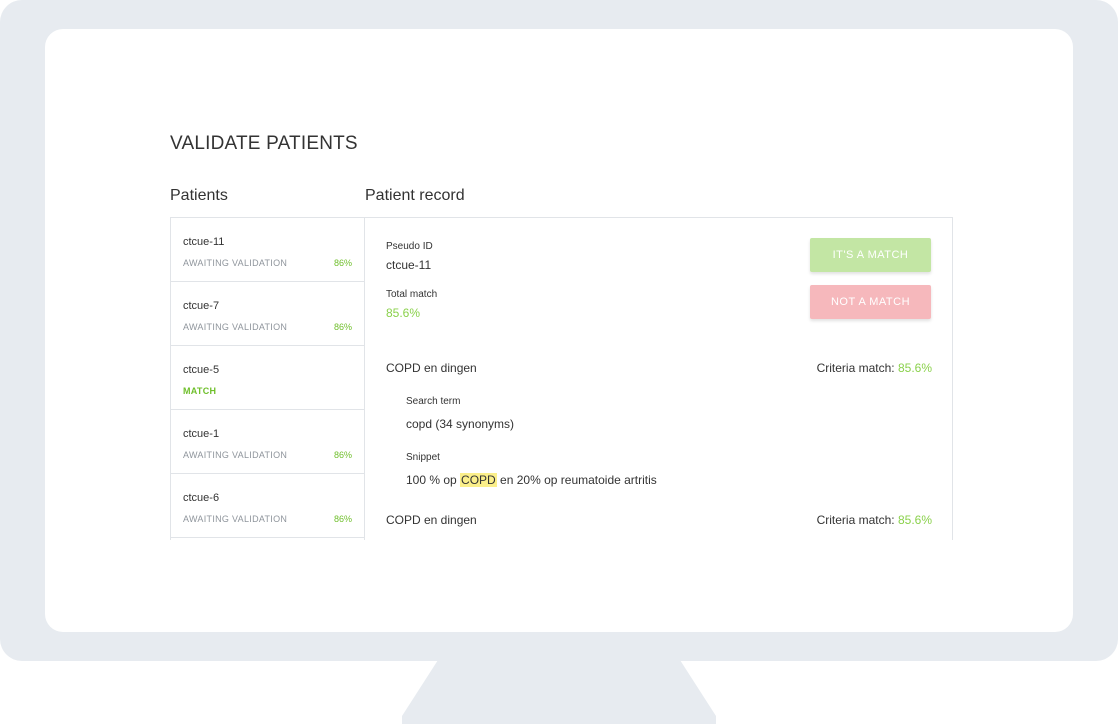  What do you see at coordinates (433, 480) in the screenshot?
I see `snippet-text-before: 100 % op` at bounding box center [433, 480].